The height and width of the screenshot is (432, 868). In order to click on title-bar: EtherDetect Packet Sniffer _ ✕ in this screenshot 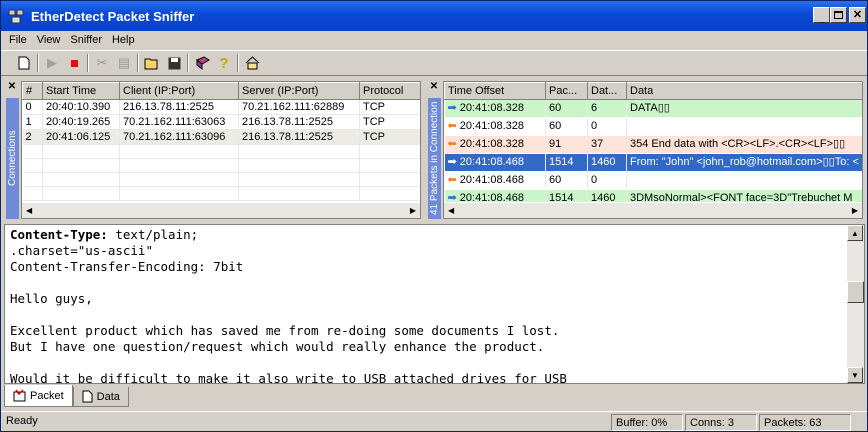, I will do `click(434, 16)`.